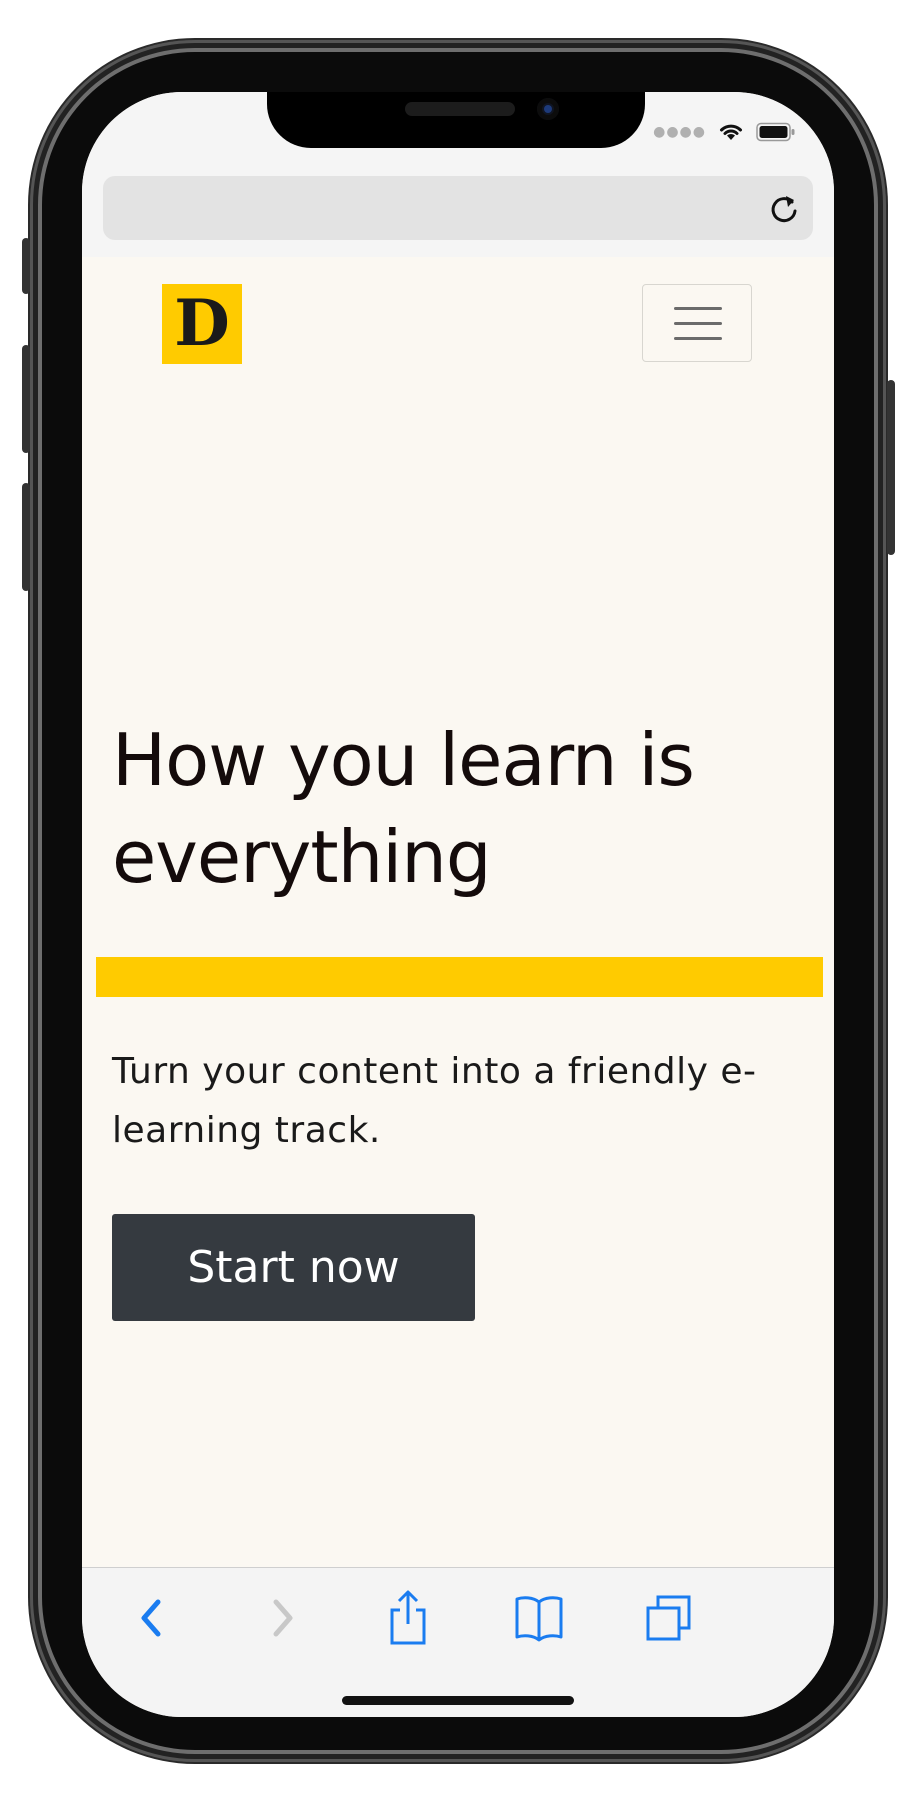 This screenshot has width=917, height=1802. Describe the element at coordinates (458, 1642) in the screenshot. I see `browser-toolbar` at that location.